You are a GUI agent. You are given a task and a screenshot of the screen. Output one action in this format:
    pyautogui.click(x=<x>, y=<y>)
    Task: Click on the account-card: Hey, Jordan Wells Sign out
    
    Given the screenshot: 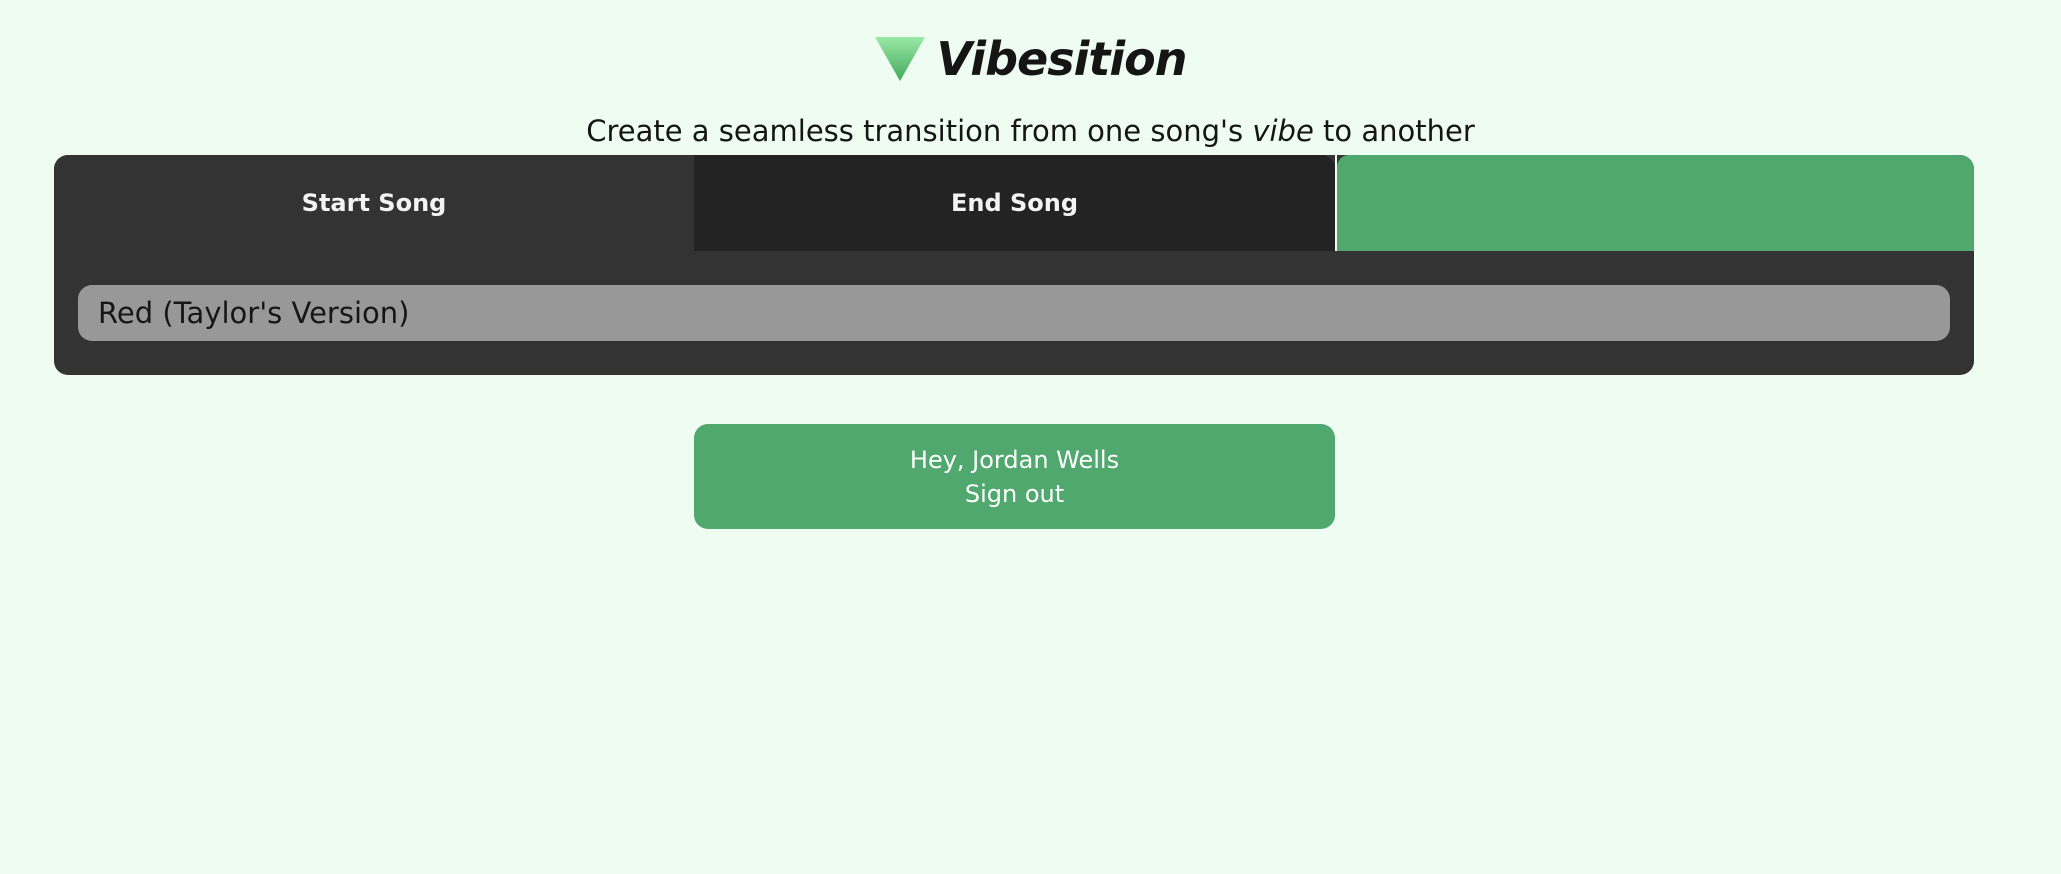 What is the action you would take?
    pyautogui.click(x=1014, y=476)
    